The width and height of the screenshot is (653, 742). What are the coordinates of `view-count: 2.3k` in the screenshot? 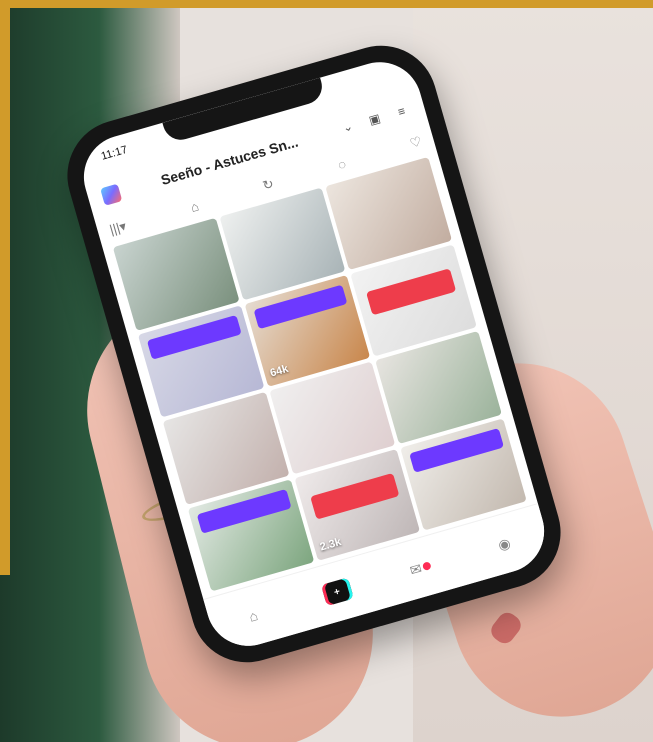 It's located at (330, 545).